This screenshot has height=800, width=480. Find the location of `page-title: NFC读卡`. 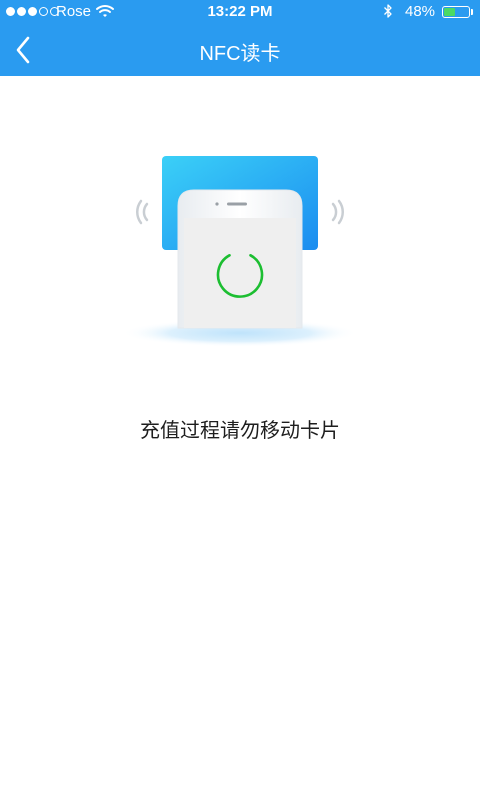

page-title: NFC读卡 is located at coordinates (240, 54).